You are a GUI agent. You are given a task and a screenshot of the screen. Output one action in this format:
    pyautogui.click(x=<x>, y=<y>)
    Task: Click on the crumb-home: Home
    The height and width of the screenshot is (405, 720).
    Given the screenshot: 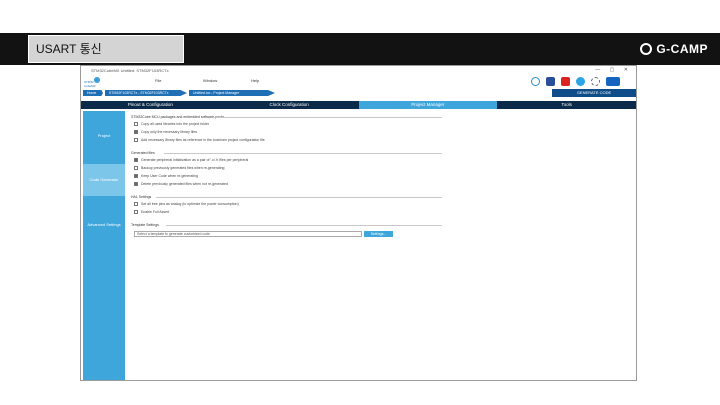 What is the action you would take?
    pyautogui.click(x=93, y=93)
    